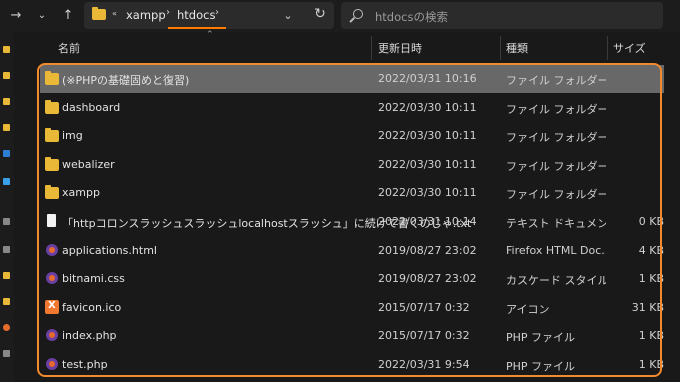 This screenshot has height=382, width=680. What do you see at coordinates (16, 16) in the screenshot?
I see `forward-arrow-icon: →` at bounding box center [16, 16].